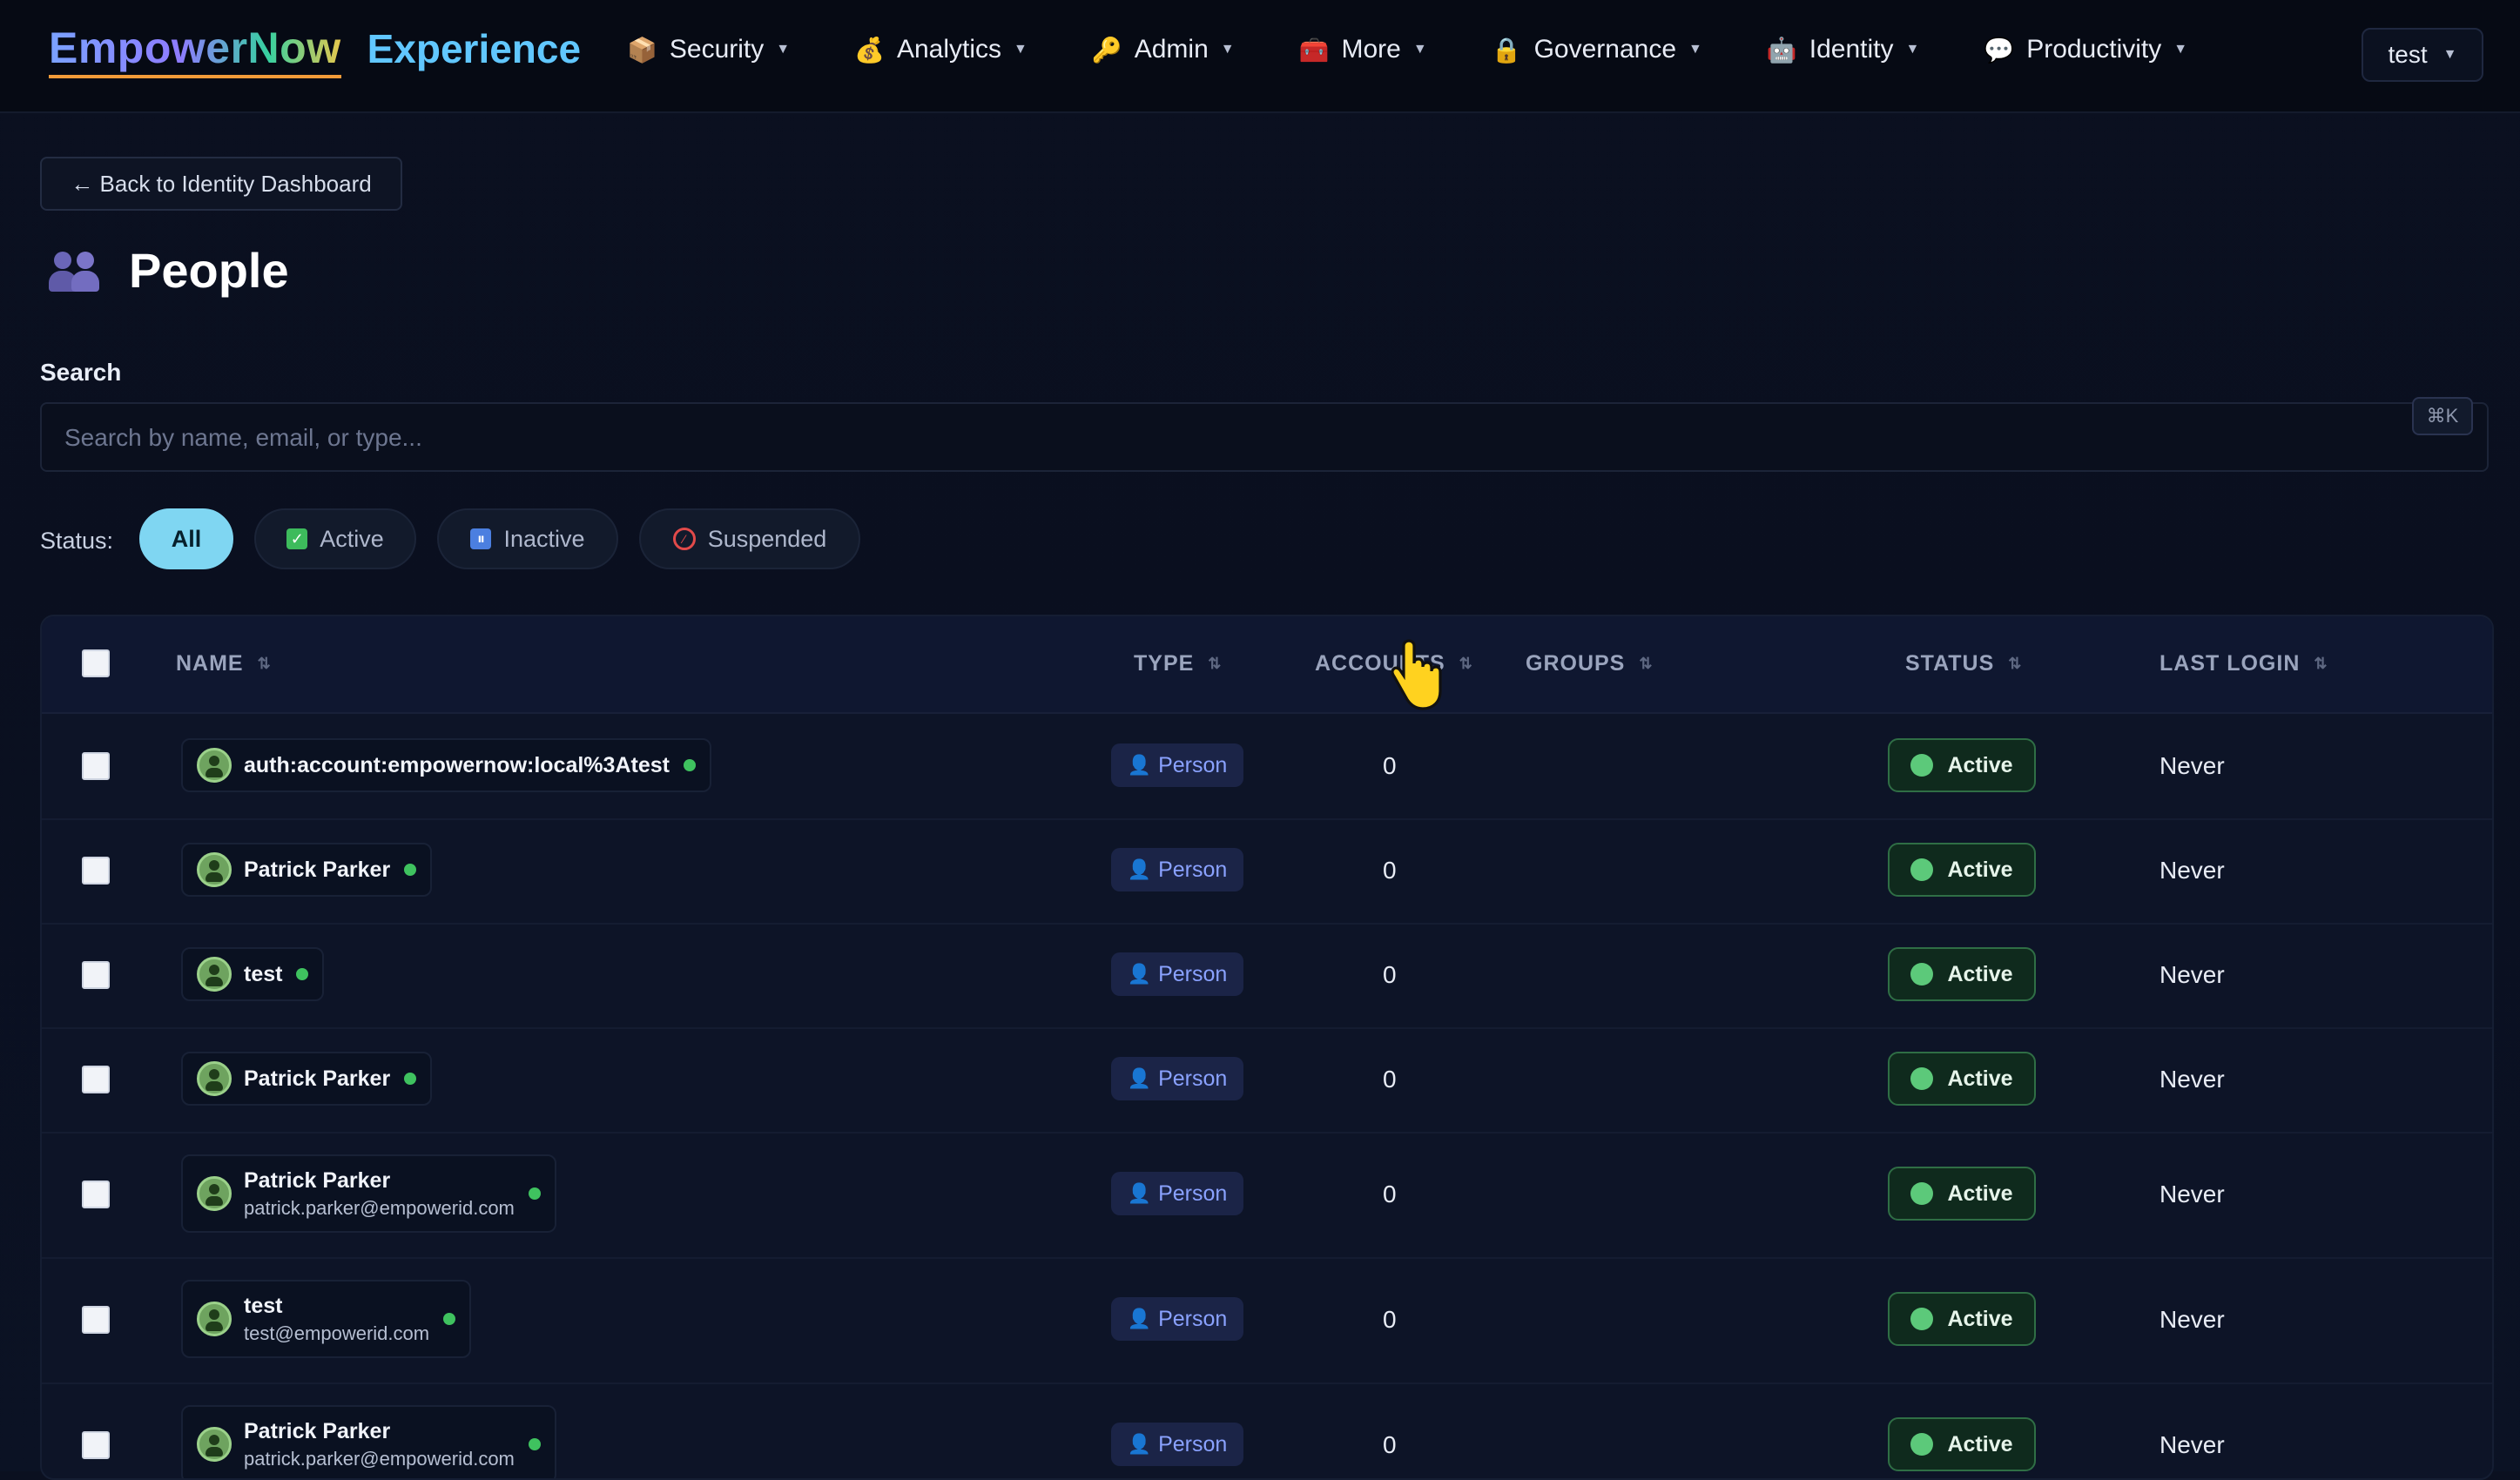 The height and width of the screenshot is (1480, 2520). What do you see at coordinates (81, 372) in the screenshot?
I see `search-label: Search` at bounding box center [81, 372].